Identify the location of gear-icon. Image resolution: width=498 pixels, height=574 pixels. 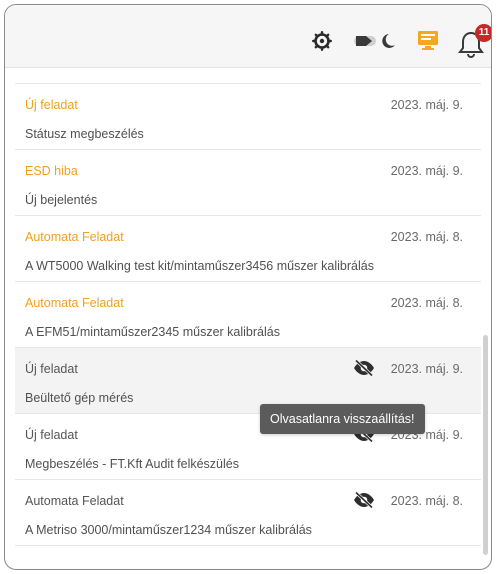
(322, 41).